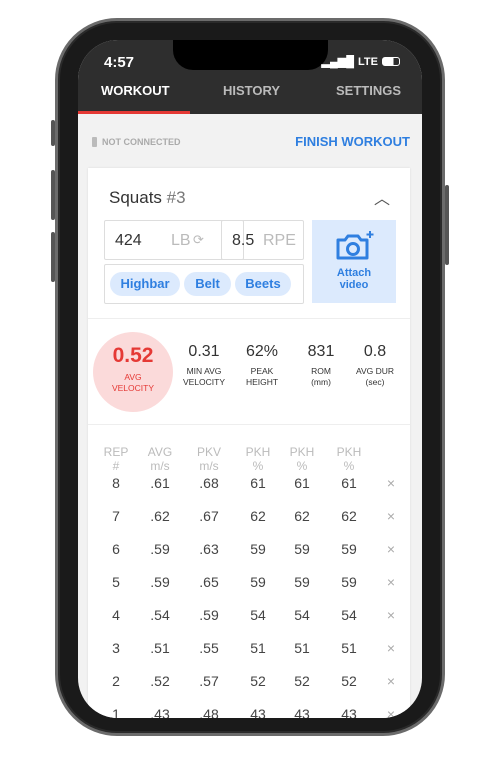 The image size is (500, 758). I want to click on table-cell: .68, so click(209, 483).